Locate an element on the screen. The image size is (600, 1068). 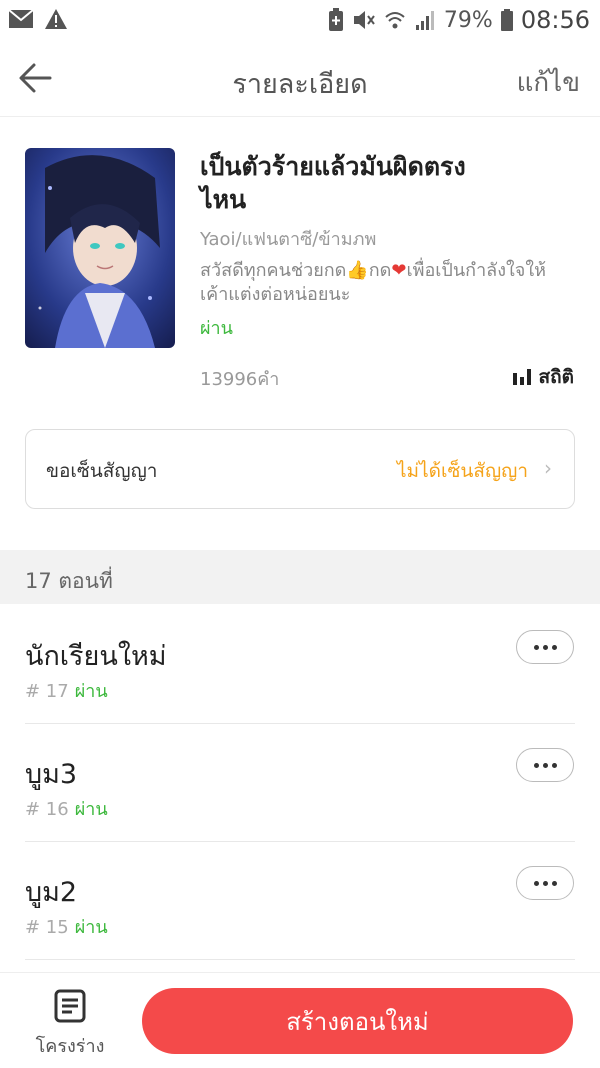
outline-label: โครงร่าง is located at coordinates (70, 1046).